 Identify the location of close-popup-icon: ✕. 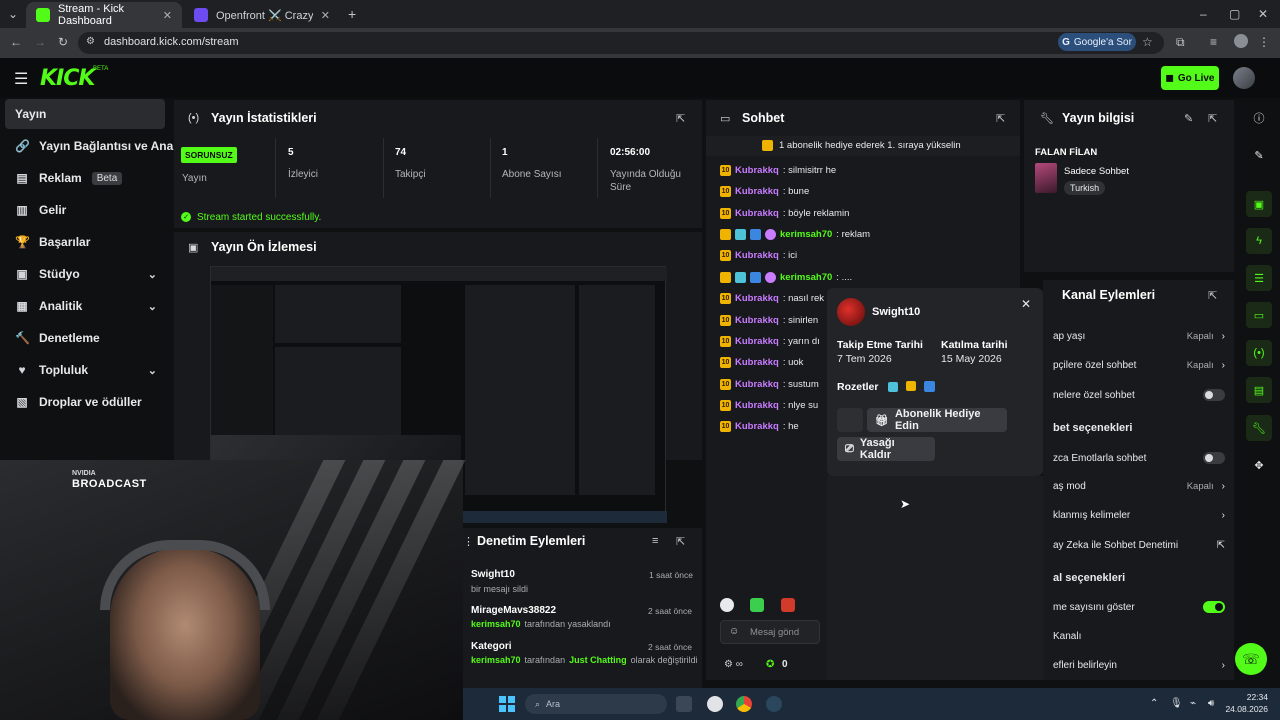
(1026, 304).